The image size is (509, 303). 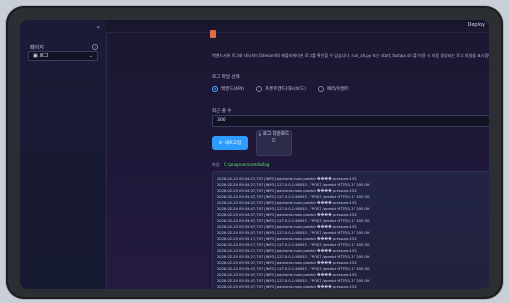 I want to click on page-select-icon: ▣, so click(x=35, y=56).